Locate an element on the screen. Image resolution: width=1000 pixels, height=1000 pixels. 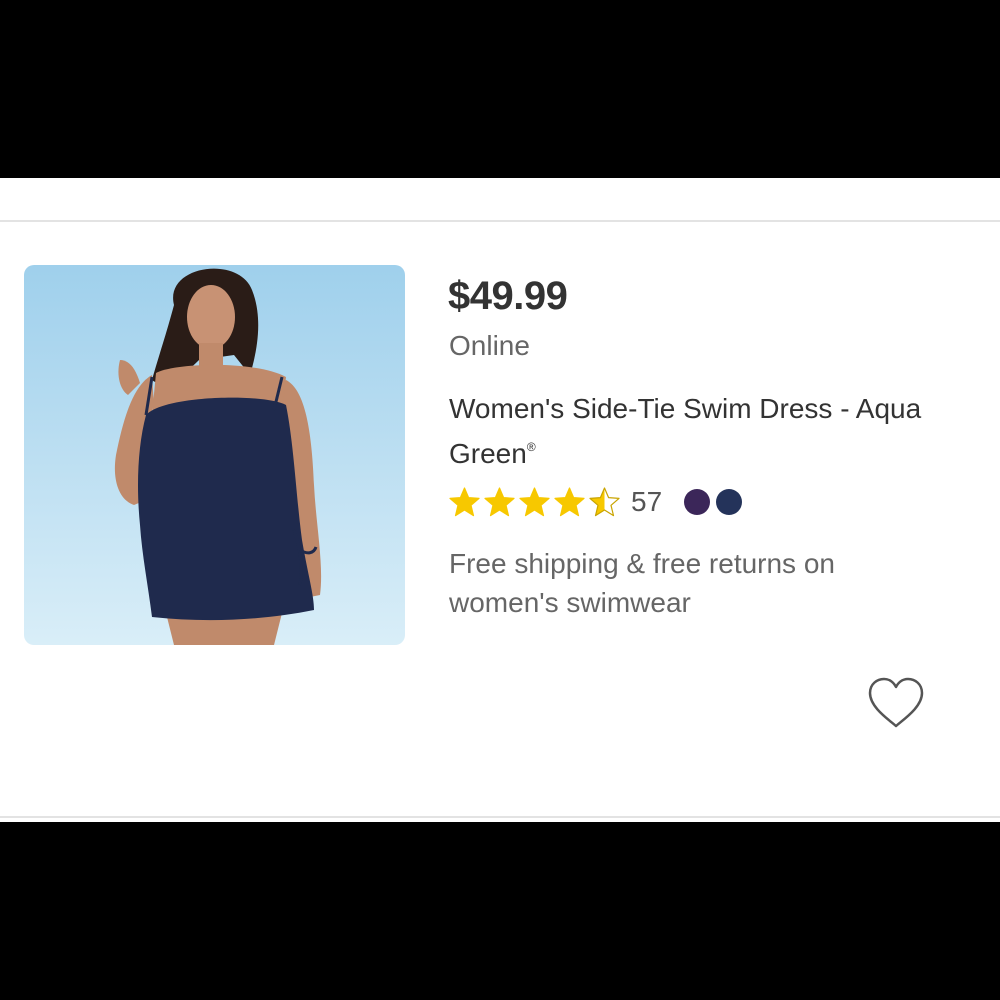
color-swatches is located at coordinates (713, 502).